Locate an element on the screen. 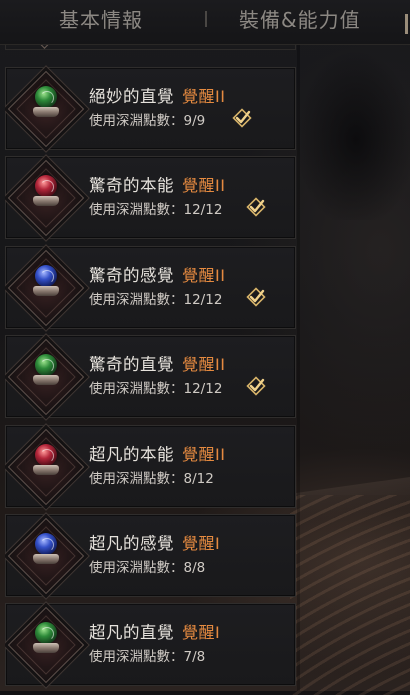  abyss-points-used: 使用深淵點數：8/12 is located at coordinates (151, 479).